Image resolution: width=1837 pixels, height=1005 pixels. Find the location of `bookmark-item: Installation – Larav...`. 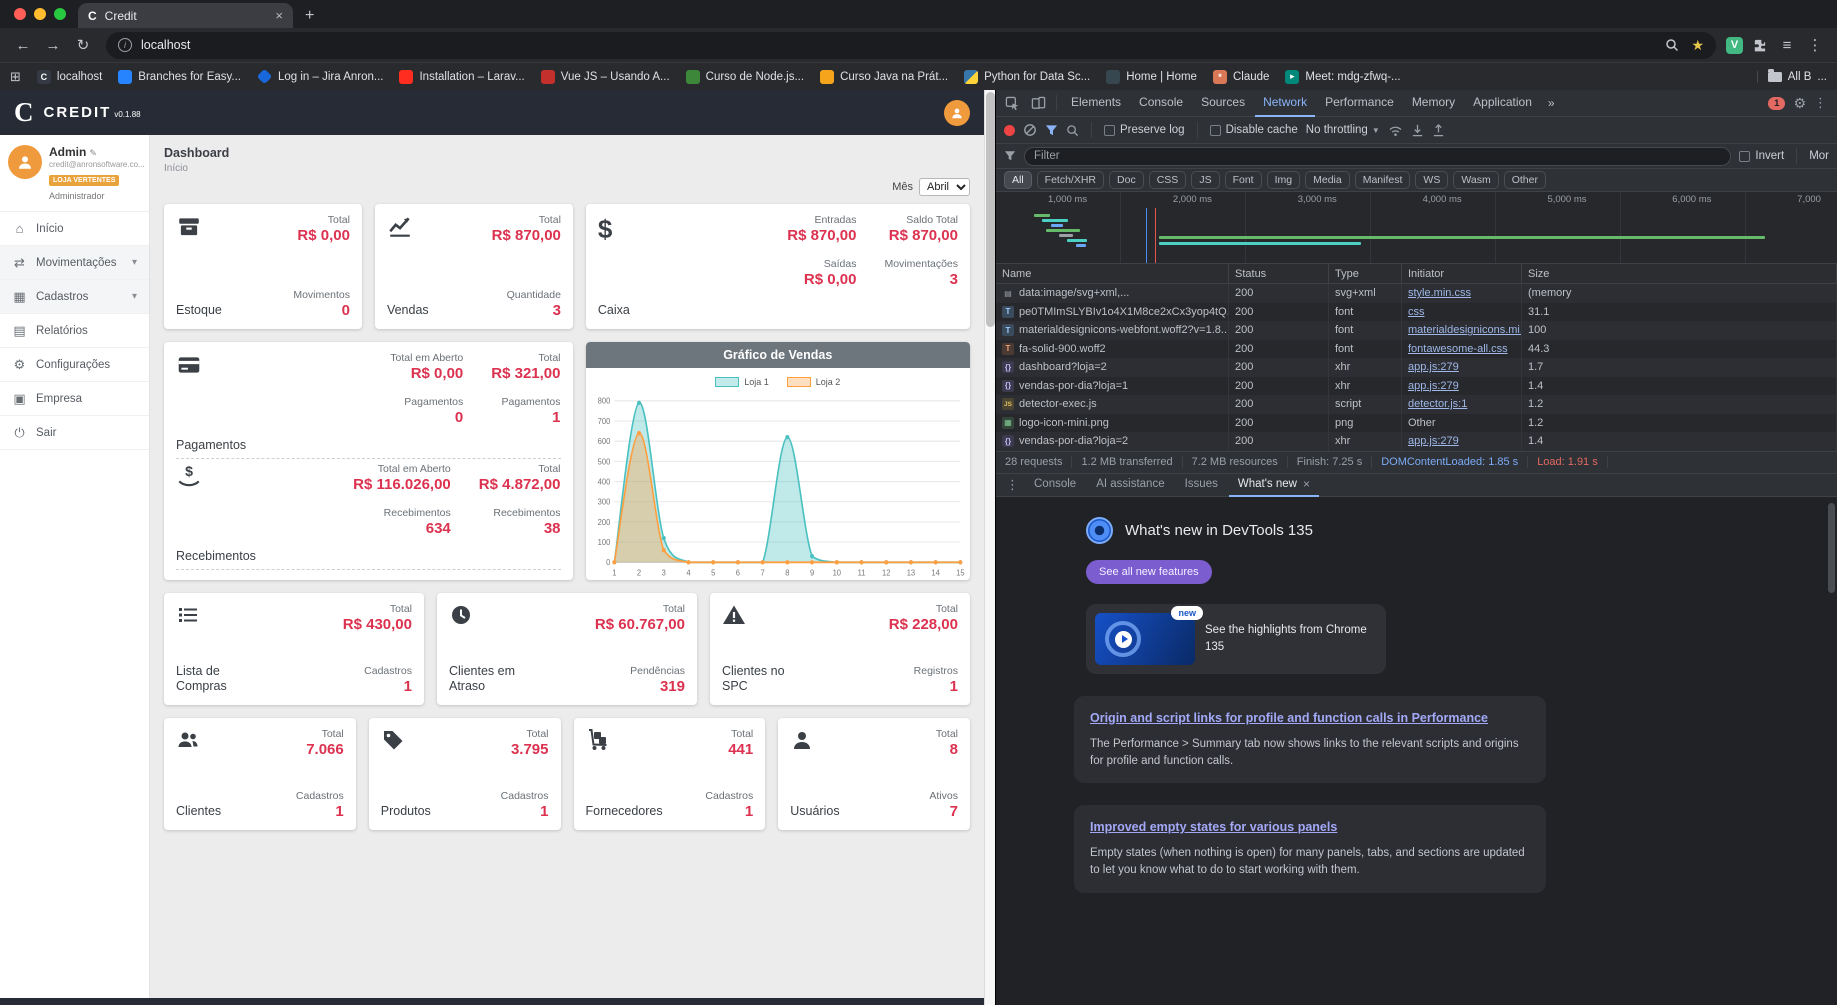

bookmark-item: Installation – Larav... is located at coordinates (461, 77).